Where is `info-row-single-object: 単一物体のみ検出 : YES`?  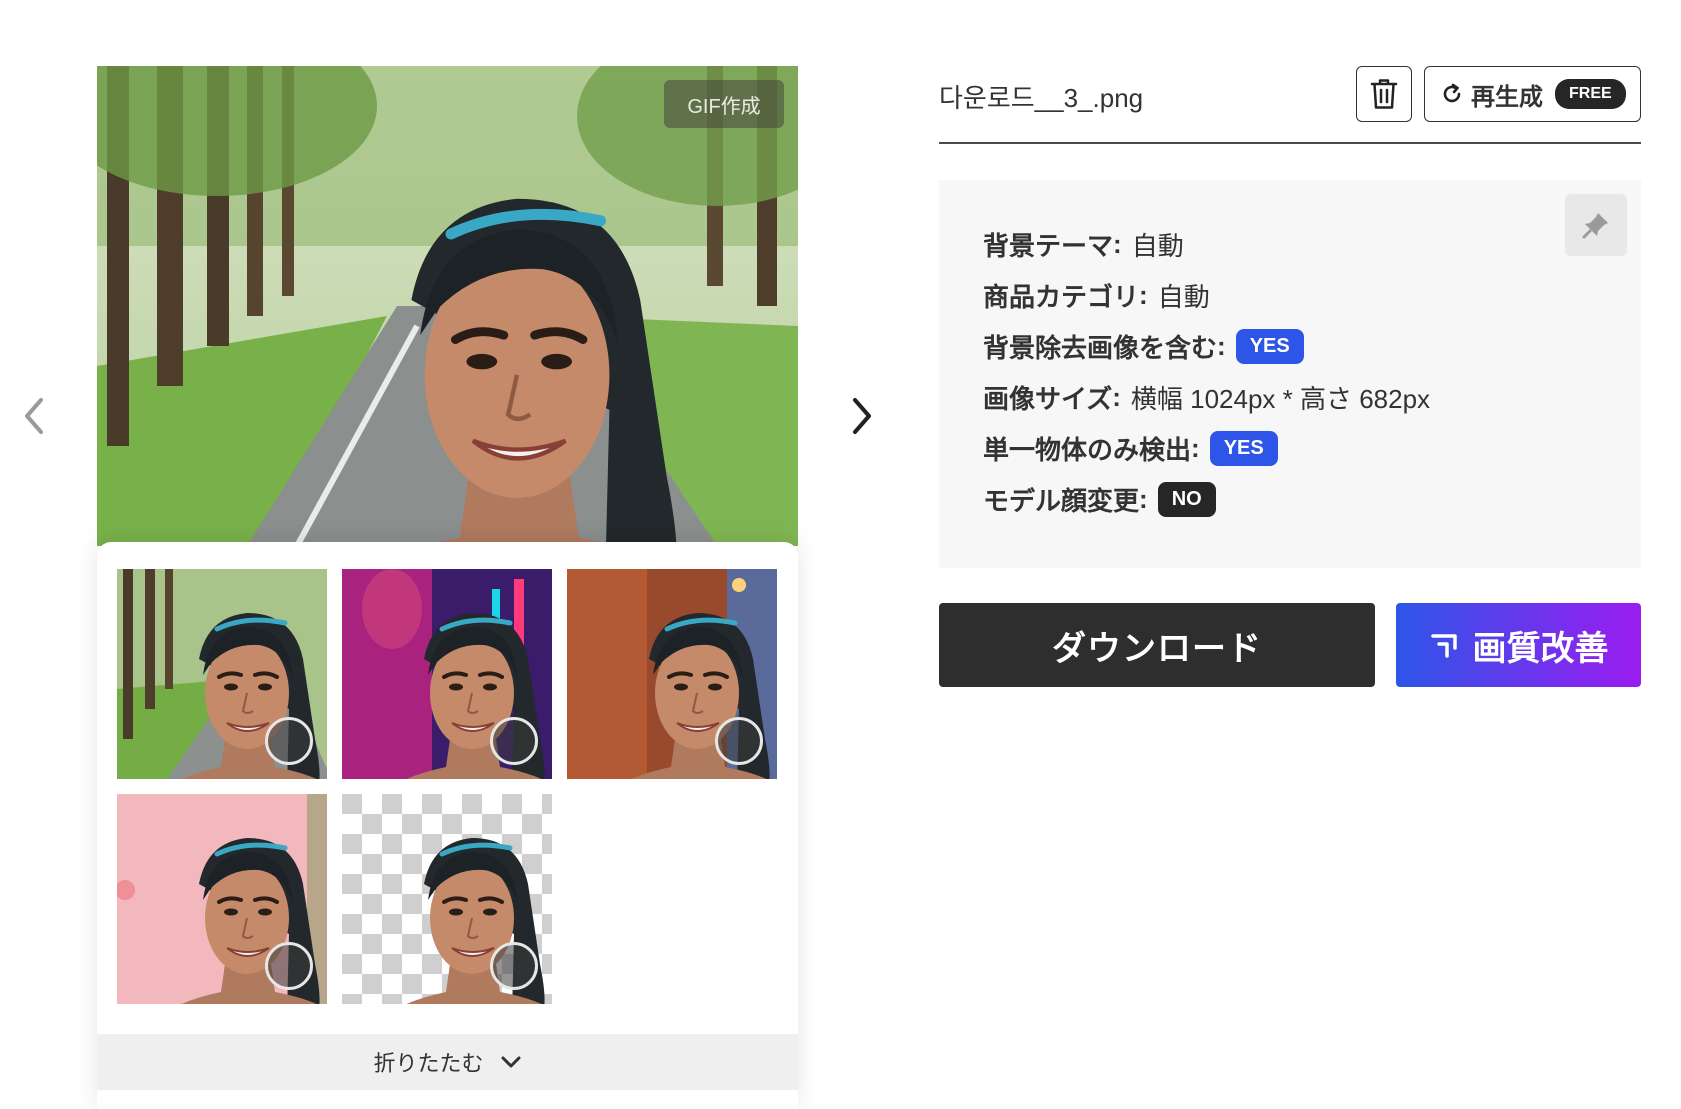 info-row-single-object: 単一物体のみ検出 : YES is located at coordinates (1130, 448).